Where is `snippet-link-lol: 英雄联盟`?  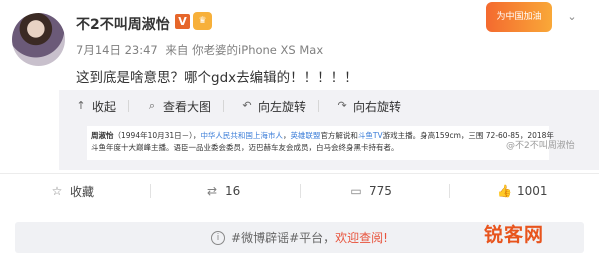
snippet-link-lol: 英雄联盟 is located at coordinates (305, 135).